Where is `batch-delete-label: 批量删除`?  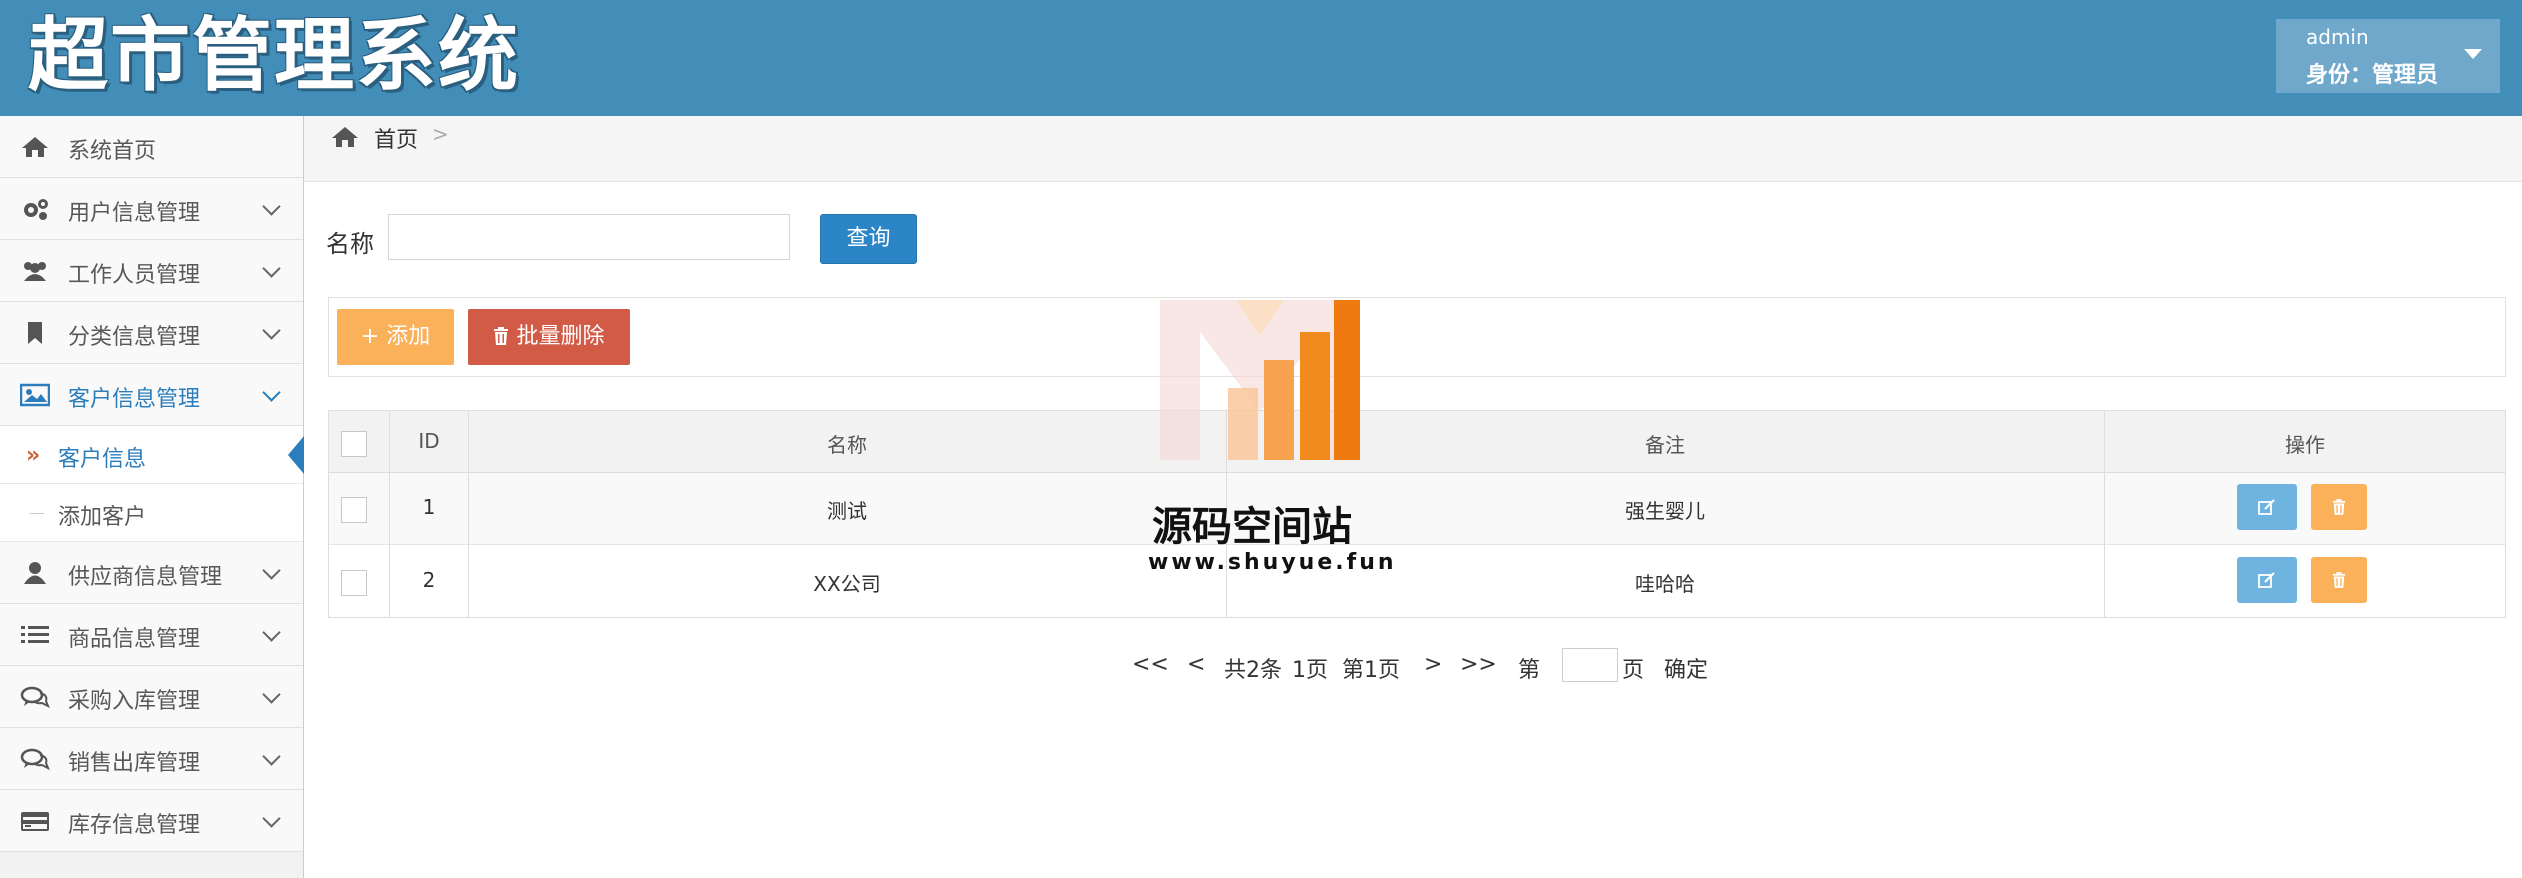 batch-delete-label: 批量删除 is located at coordinates (560, 336).